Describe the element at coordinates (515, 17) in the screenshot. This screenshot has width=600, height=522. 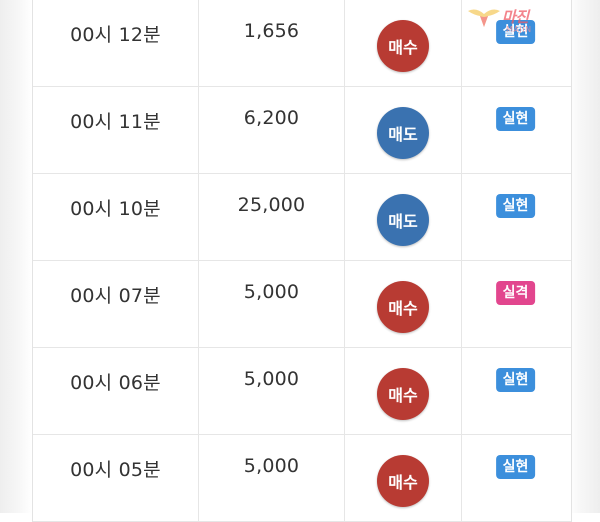
I see `watermark-text: 마진` at that location.